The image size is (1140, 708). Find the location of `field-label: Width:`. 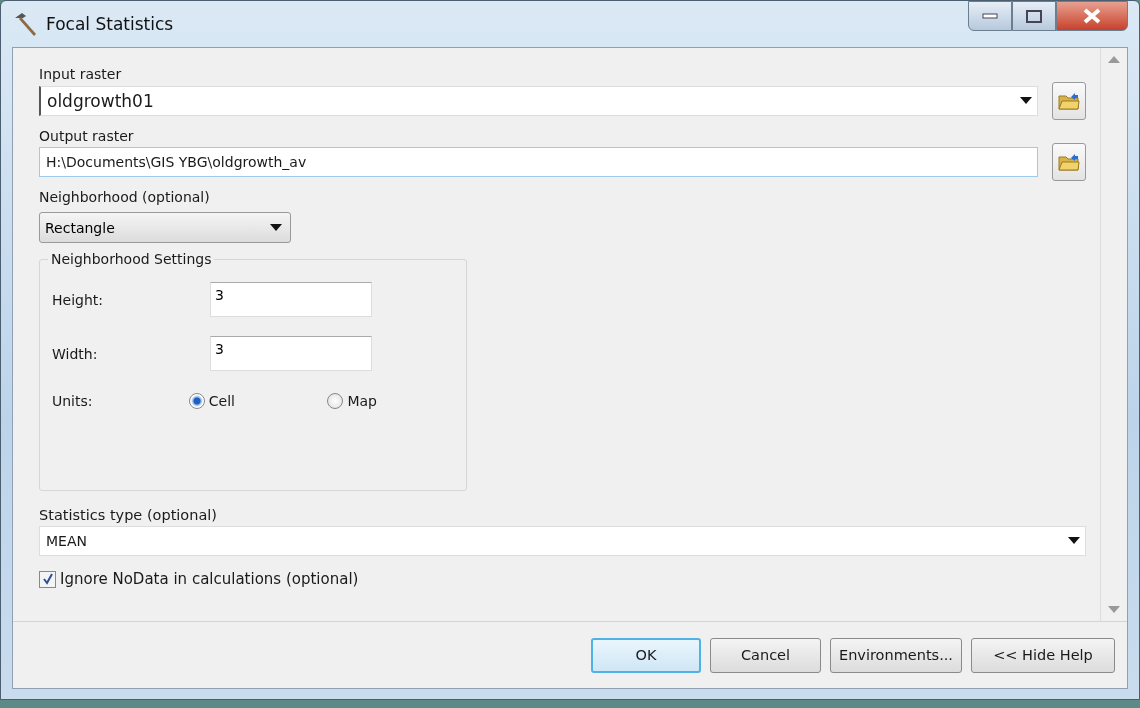

field-label: Width: is located at coordinates (75, 353).